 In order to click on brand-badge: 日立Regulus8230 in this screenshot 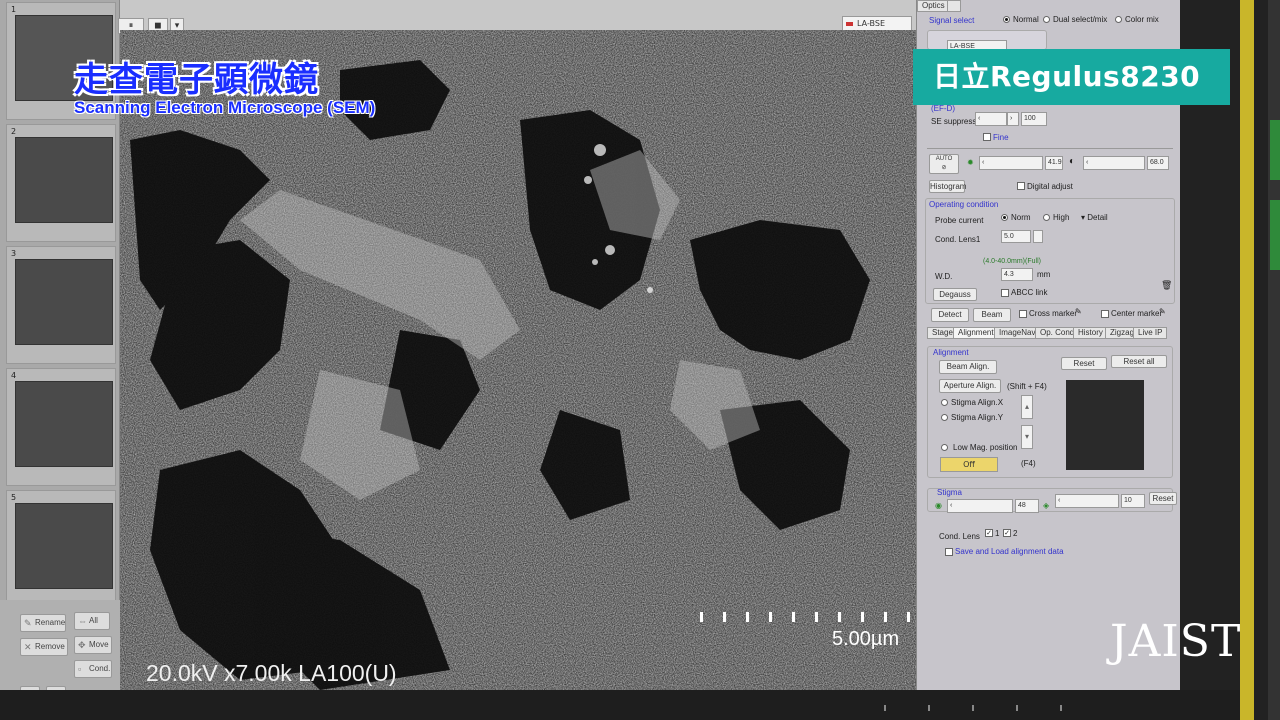, I will do `click(1071, 77)`.